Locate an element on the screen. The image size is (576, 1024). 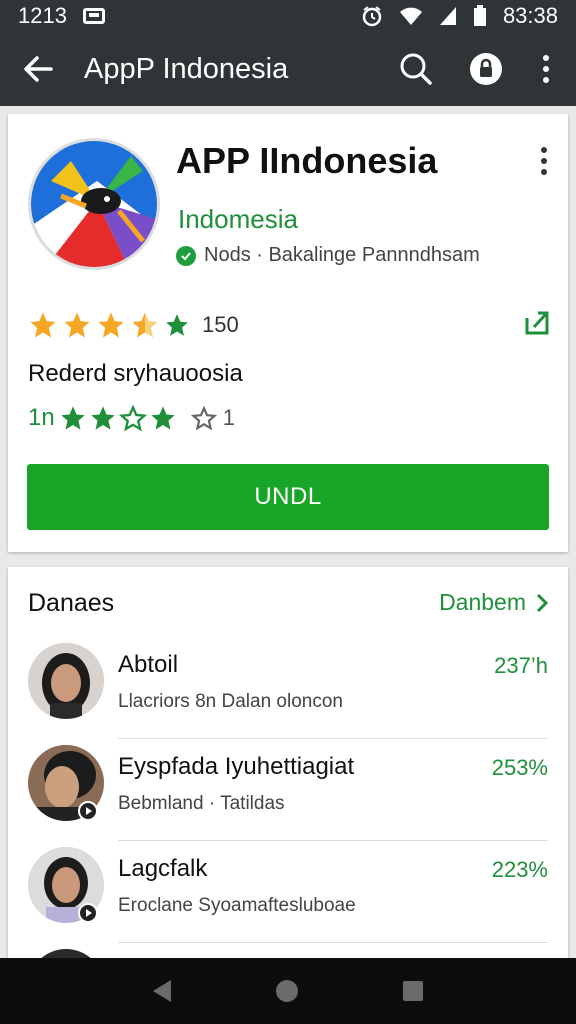
wifi-icon is located at coordinates (410, 16).